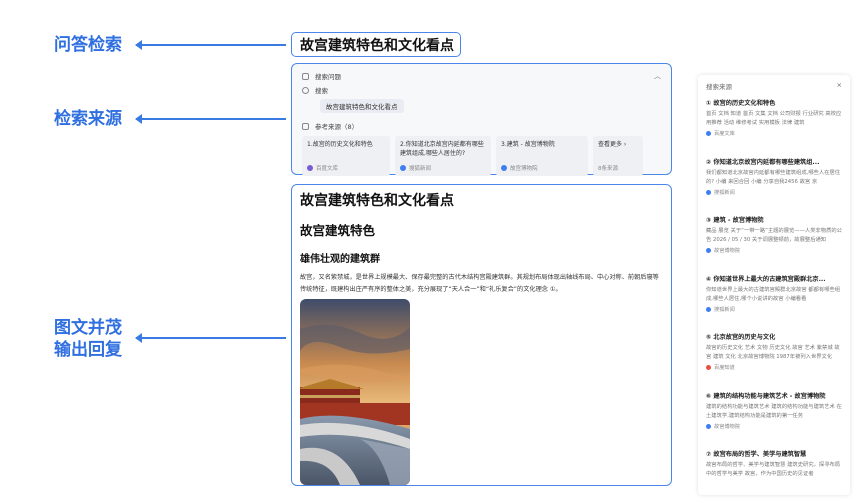  What do you see at coordinates (774, 367) in the screenshot?
I see `sidebar-source-meta: 百度知道` at bounding box center [774, 367].